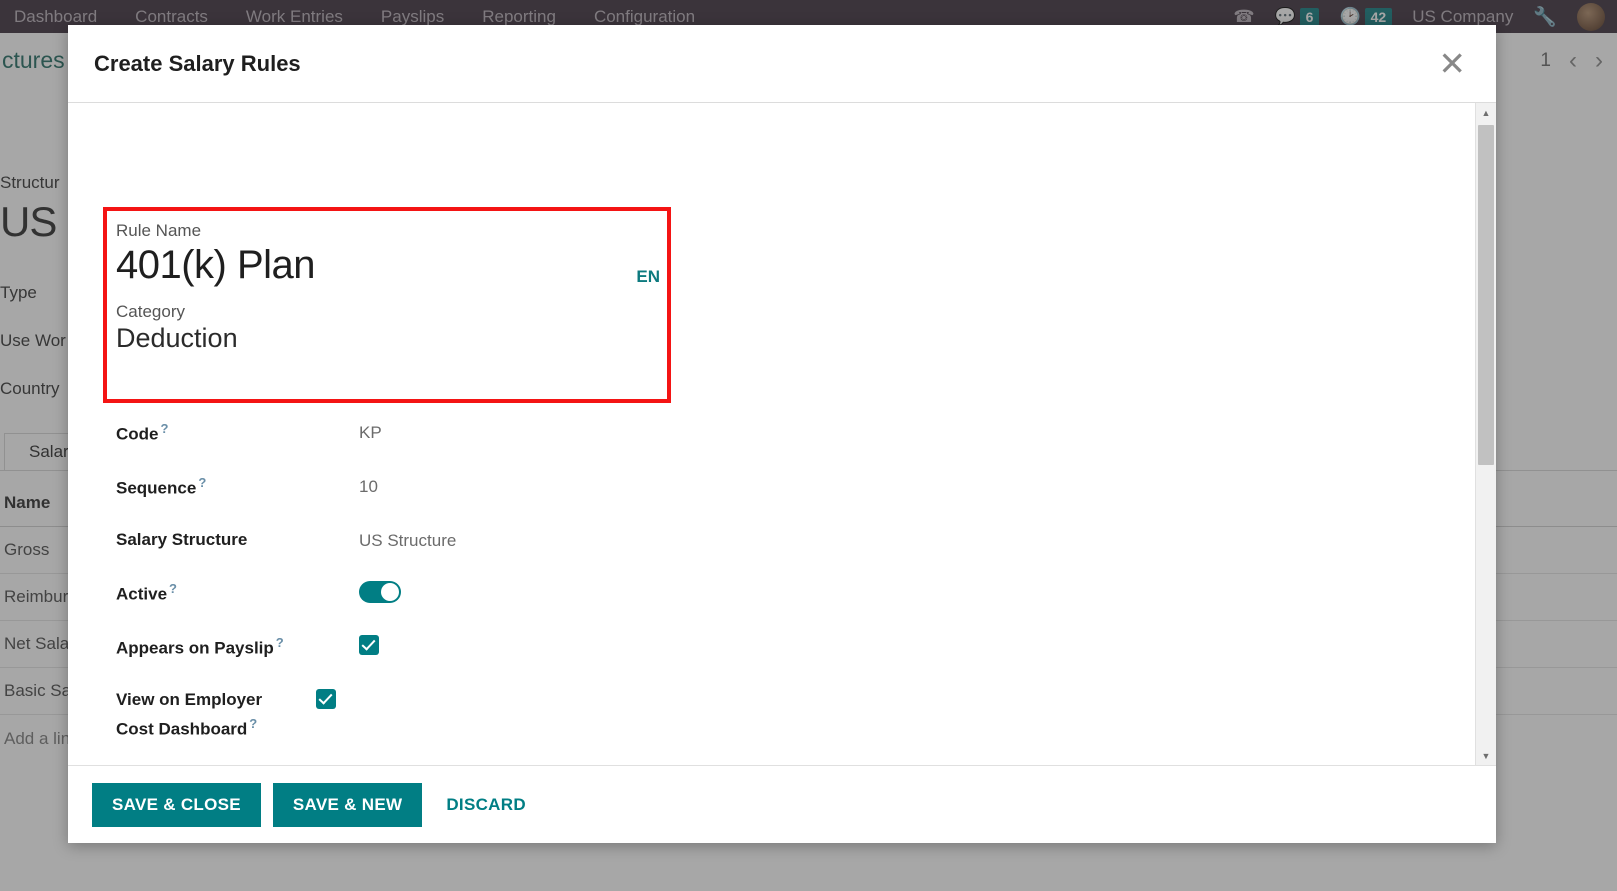  What do you see at coordinates (396, 265) in the screenshot?
I see `rule-name-input: 401(k) Plan` at bounding box center [396, 265].